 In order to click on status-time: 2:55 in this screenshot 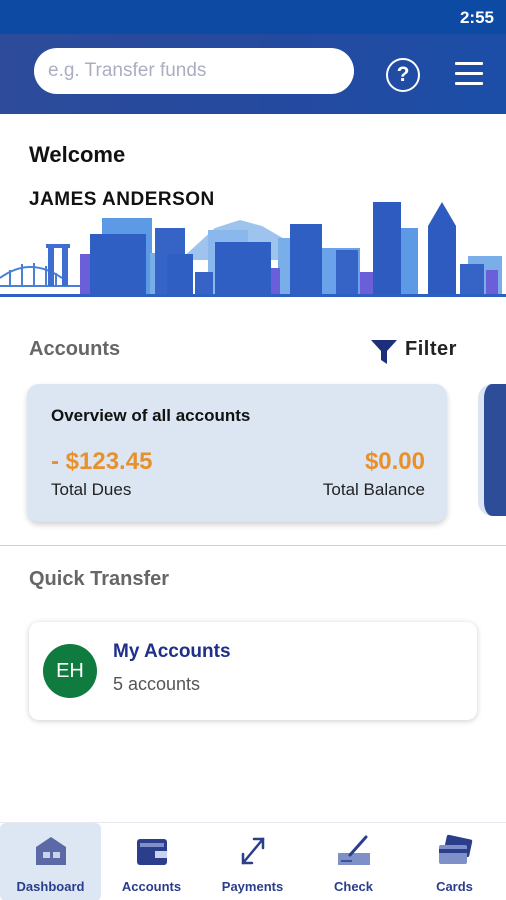, I will do `click(476, 17)`.